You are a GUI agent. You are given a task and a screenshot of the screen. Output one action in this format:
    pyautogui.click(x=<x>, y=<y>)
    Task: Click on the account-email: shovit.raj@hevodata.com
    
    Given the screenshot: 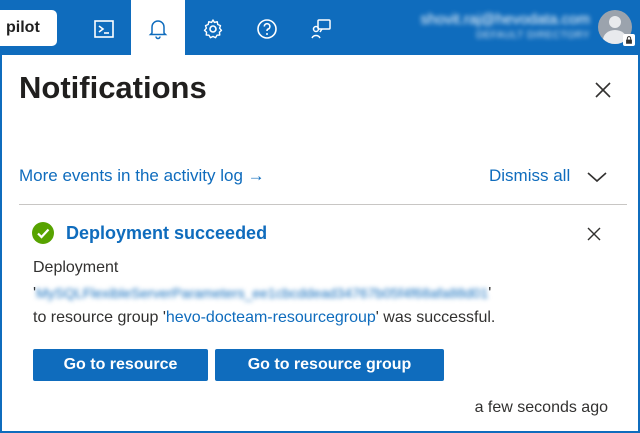 What is the action you would take?
    pyautogui.click(x=505, y=19)
    